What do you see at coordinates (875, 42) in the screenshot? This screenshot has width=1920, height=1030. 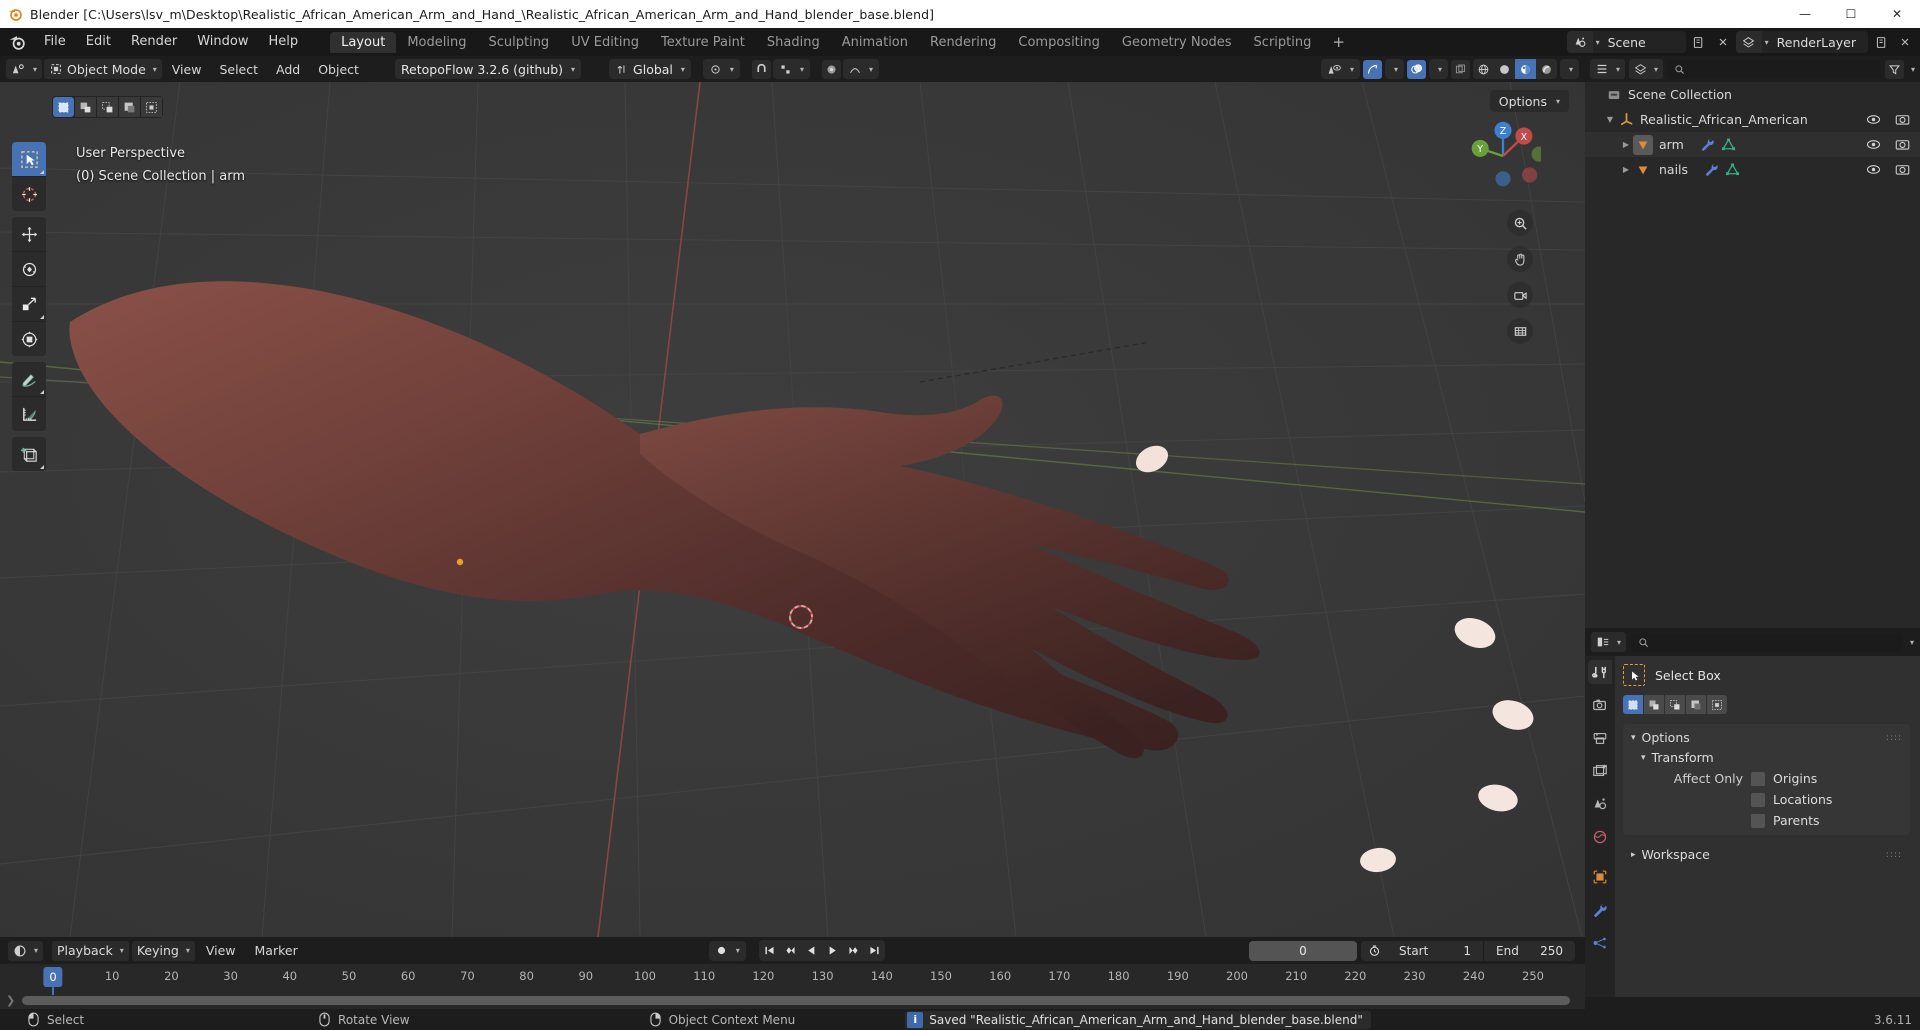 I see `workspace-tab-animation: Animation` at bounding box center [875, 42].